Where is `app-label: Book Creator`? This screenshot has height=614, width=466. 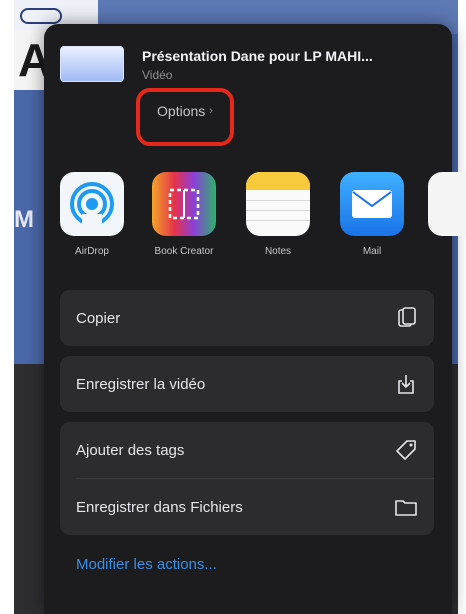
app-label: Book Creator is located at coordinates (184, 251).